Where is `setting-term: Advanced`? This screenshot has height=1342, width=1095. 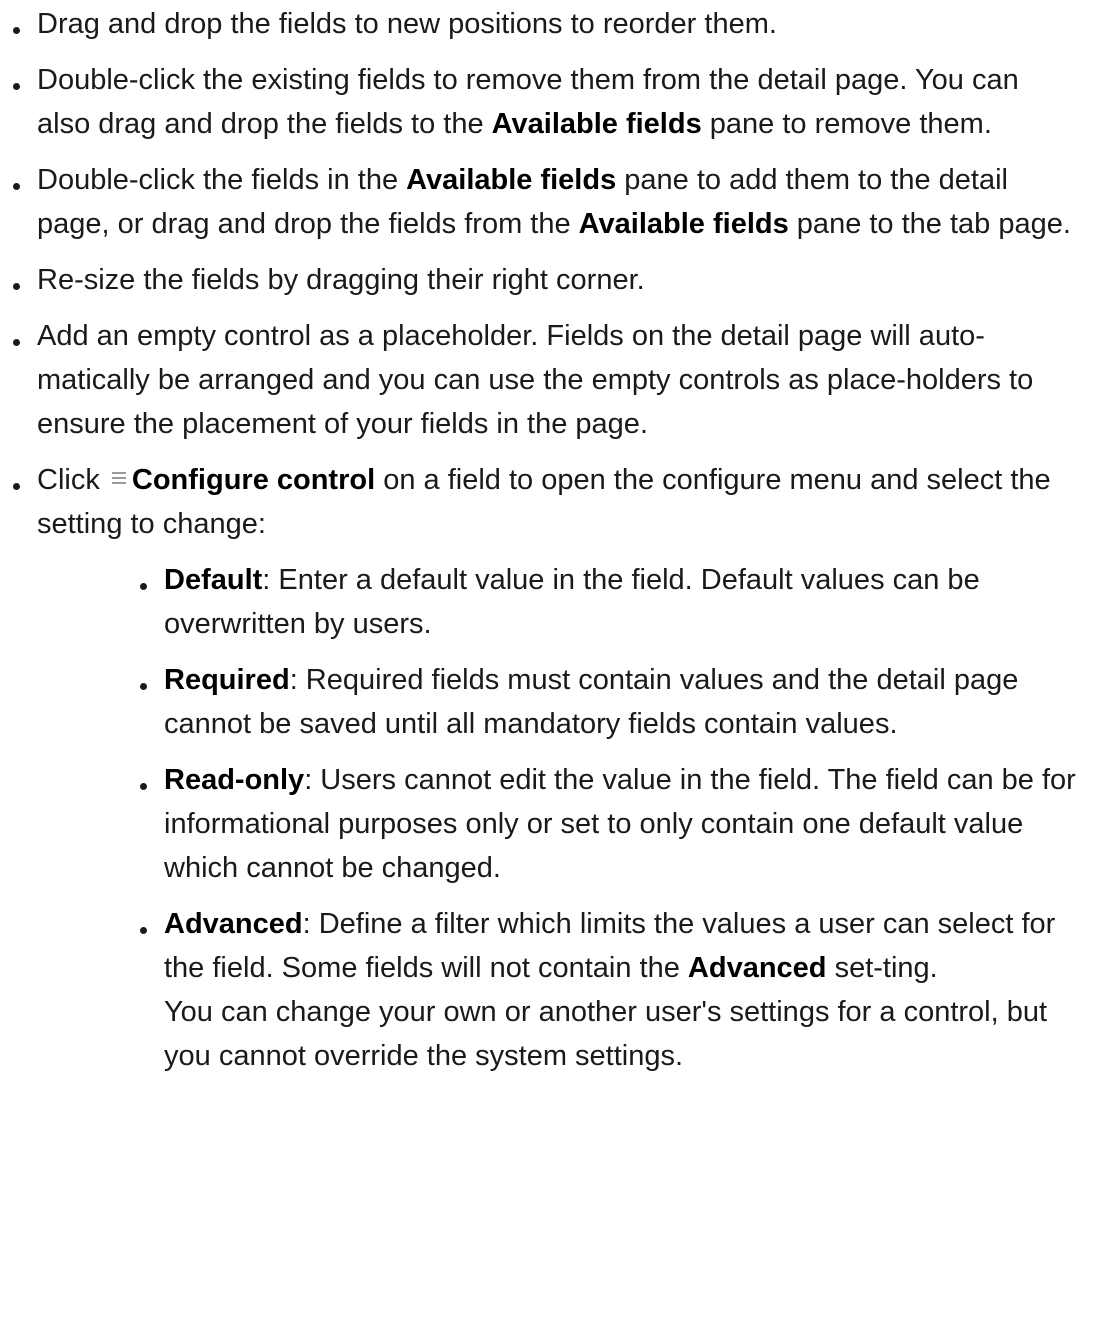 setting-term: Advanced is located at coordinates (233, 924).